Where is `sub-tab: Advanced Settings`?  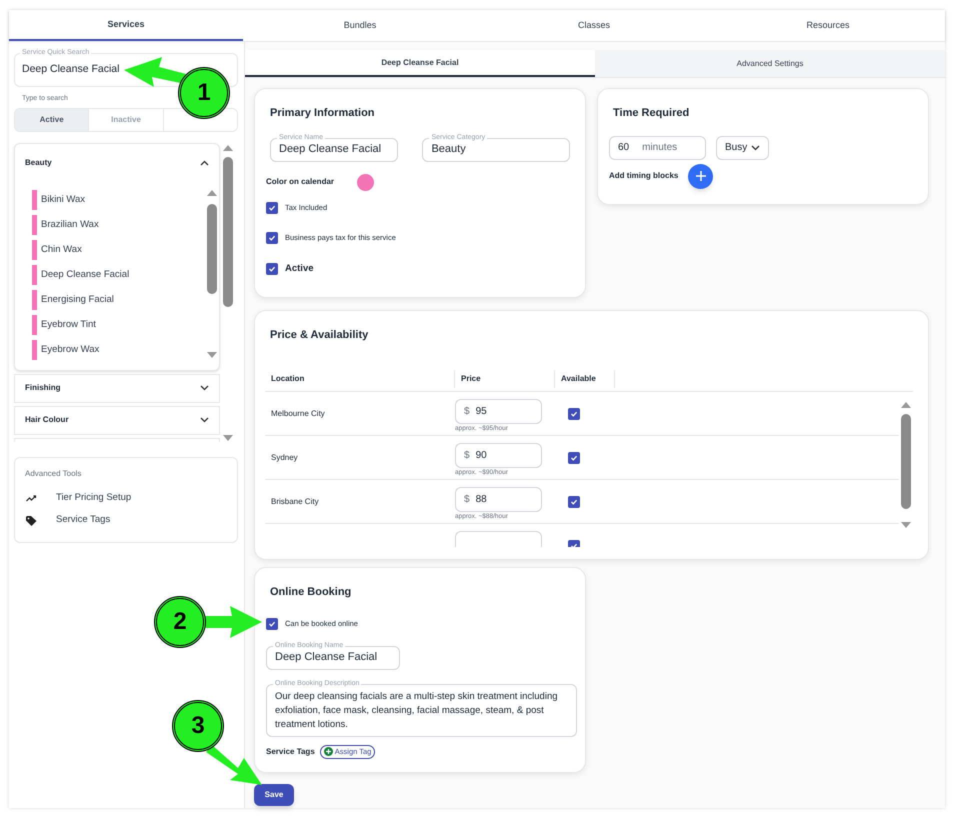
sub-tab: Advanced Settings is located at coordinates (770, 63).